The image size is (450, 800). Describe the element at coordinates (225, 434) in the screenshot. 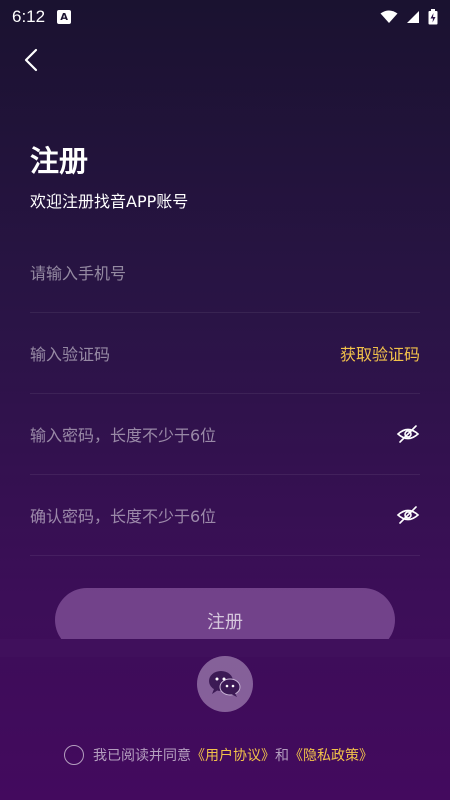

I see `password-field: 输入密码，长度不少于6位` at that location.